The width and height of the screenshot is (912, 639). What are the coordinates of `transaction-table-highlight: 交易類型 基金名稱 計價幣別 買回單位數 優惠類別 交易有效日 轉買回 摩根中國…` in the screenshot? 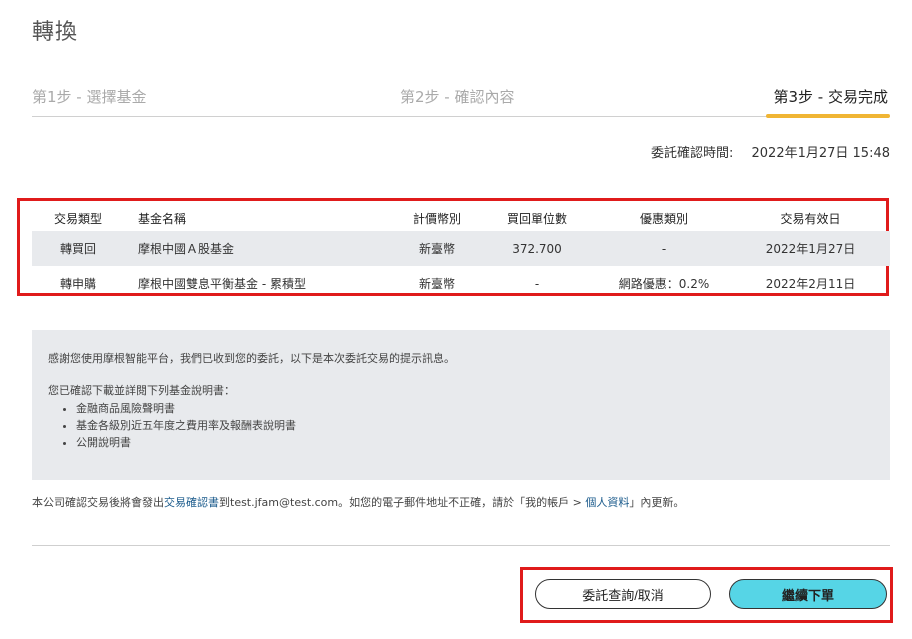 It's located at (453, 247).